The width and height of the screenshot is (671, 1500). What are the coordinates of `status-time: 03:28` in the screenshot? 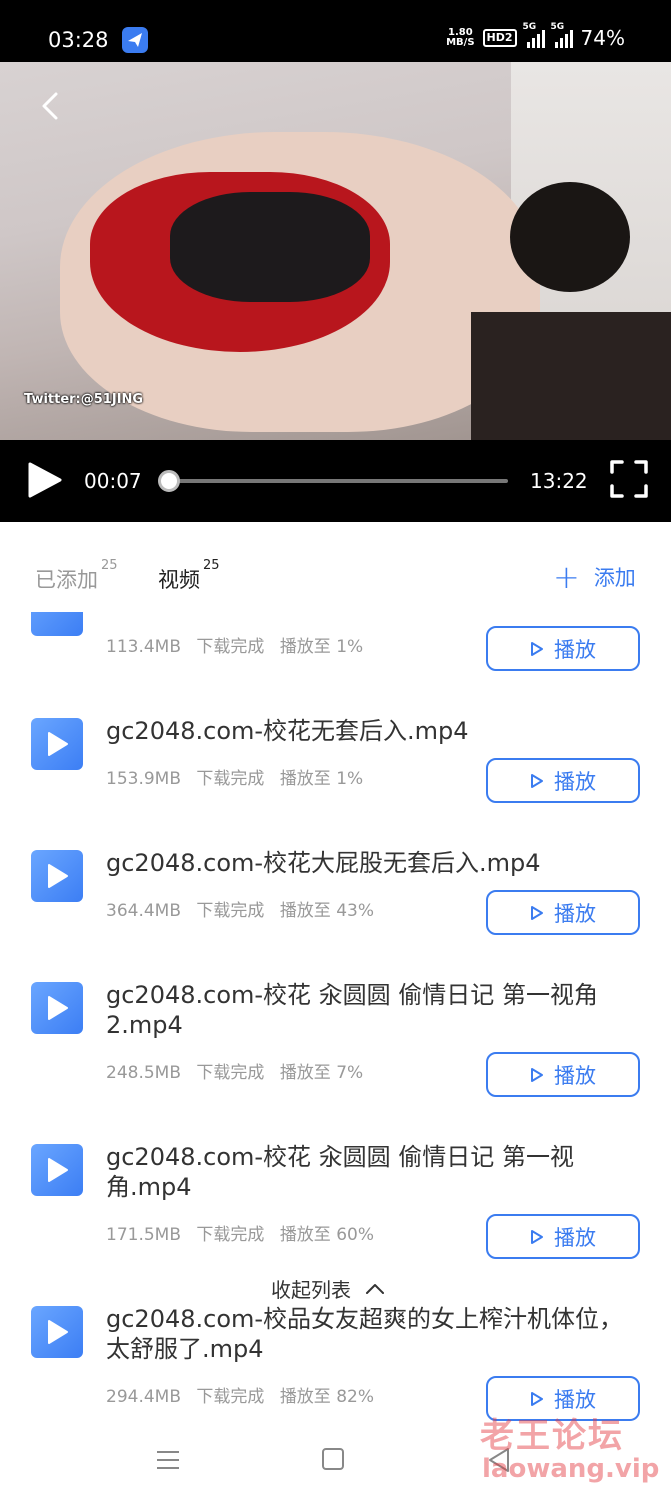 It's located at (78, 40).